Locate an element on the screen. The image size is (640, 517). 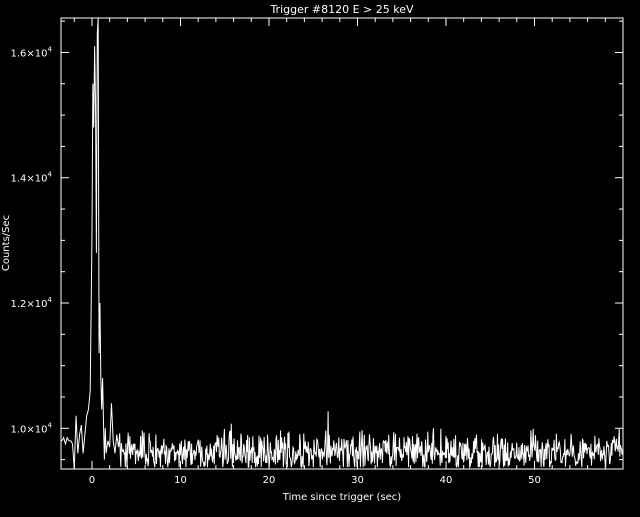
x-tick-label: 20 is located at coordinates (269, 480).